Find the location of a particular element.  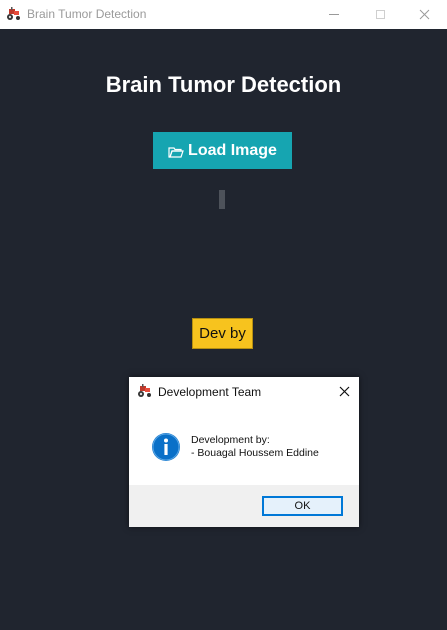

dialog-footer: OK is located at coordinates (244, 506).